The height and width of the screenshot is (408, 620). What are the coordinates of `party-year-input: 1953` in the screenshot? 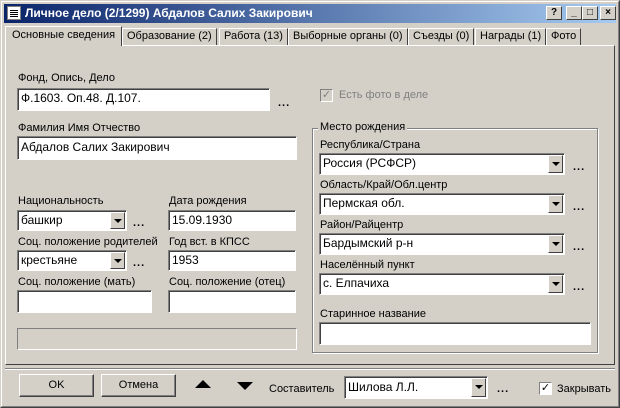 It's located at (232, 260).